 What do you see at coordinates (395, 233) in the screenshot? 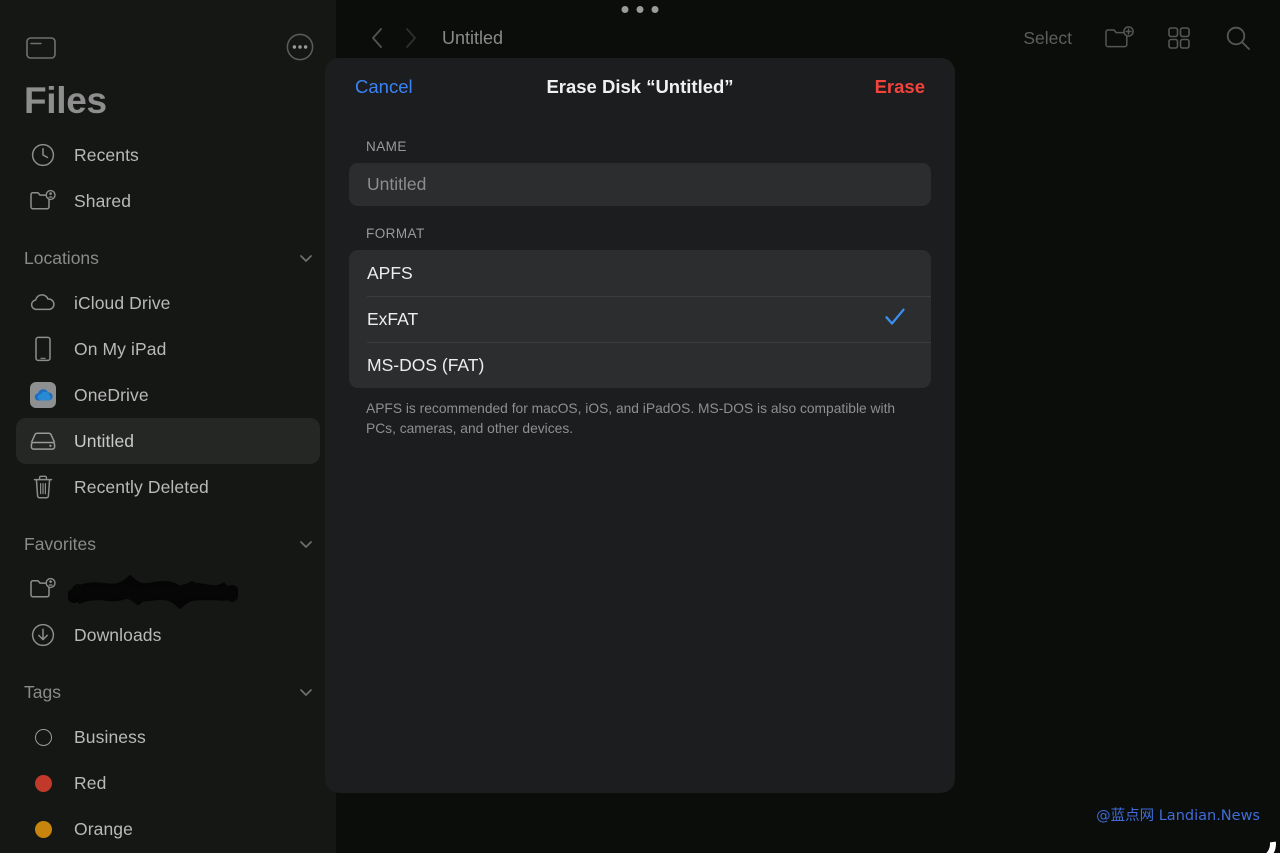
I see `format-section-label: FORMAT` at bounding box center [395, 233].